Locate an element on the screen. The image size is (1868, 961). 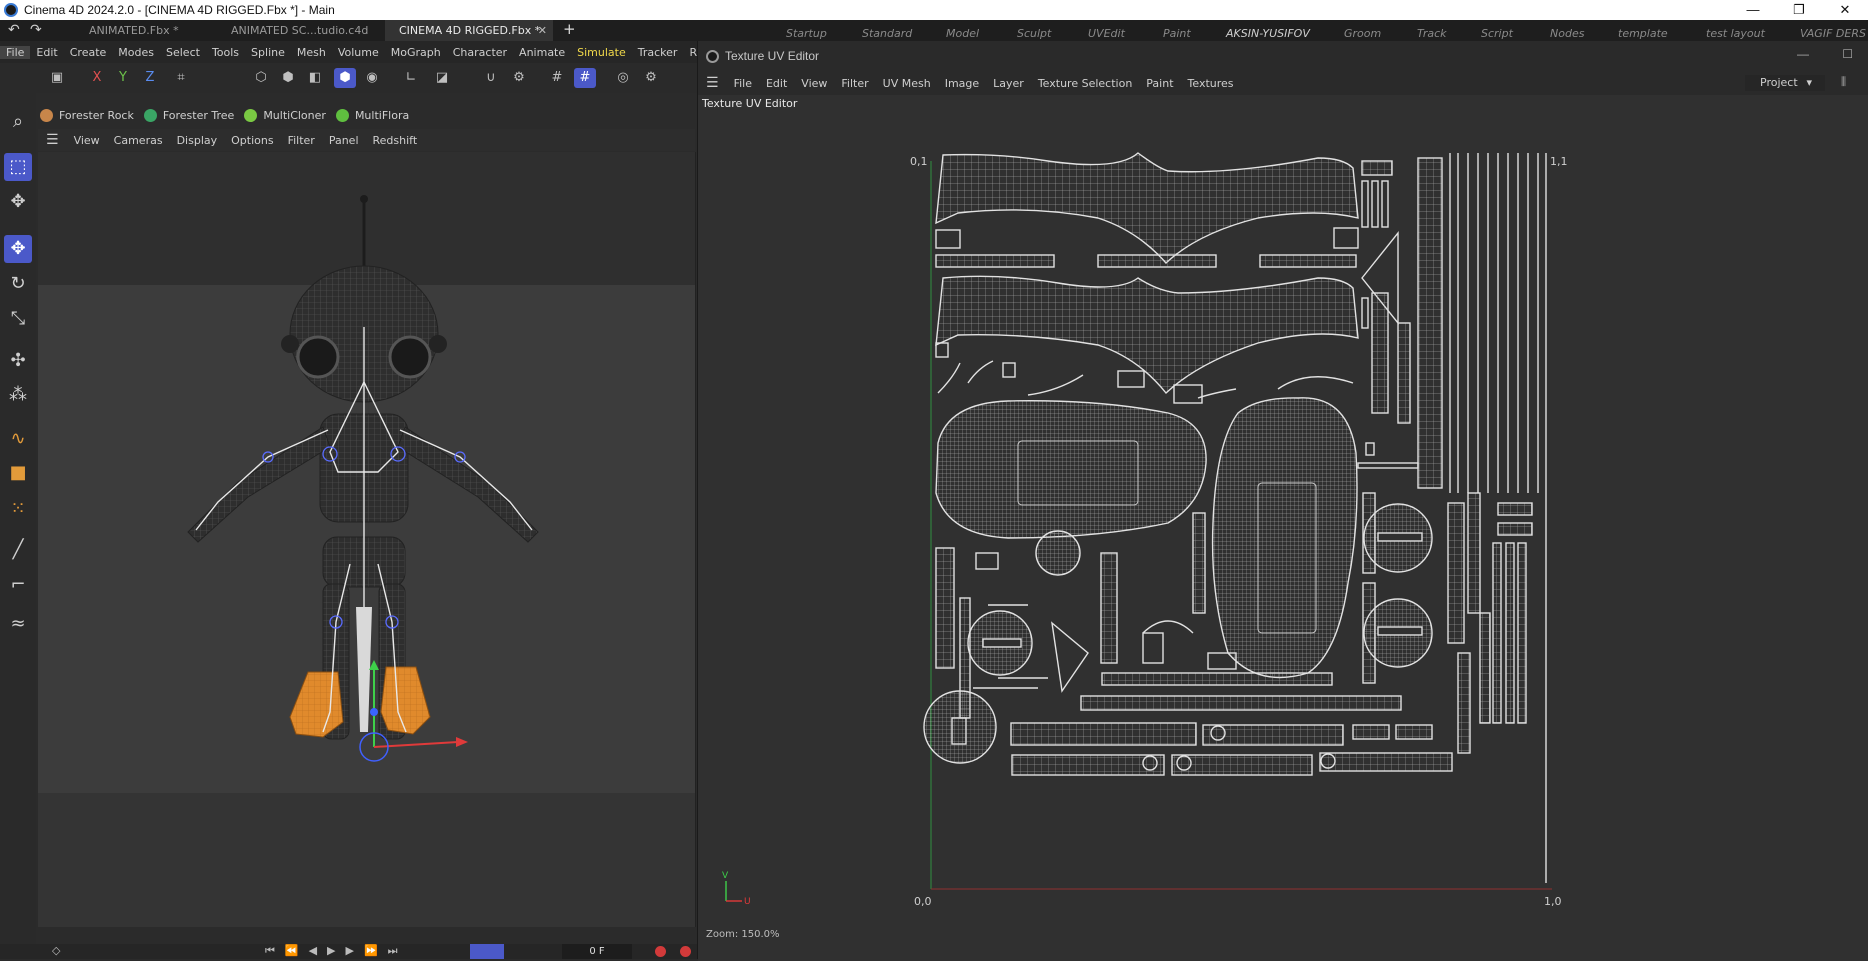
plugin-multiflora: MultiFlora is located at coordinates (372, 115).